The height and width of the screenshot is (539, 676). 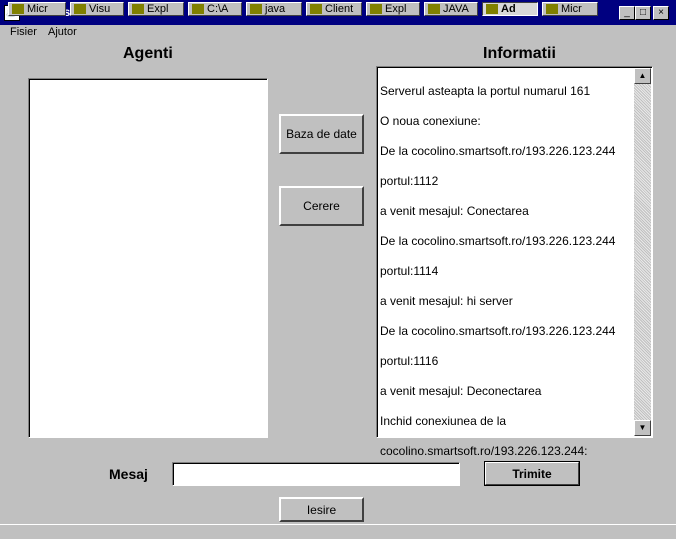 What do you see at coordinates (643, 13) in the screenshot?
I see `maximize-button: □` at bounding box center [643, 13].